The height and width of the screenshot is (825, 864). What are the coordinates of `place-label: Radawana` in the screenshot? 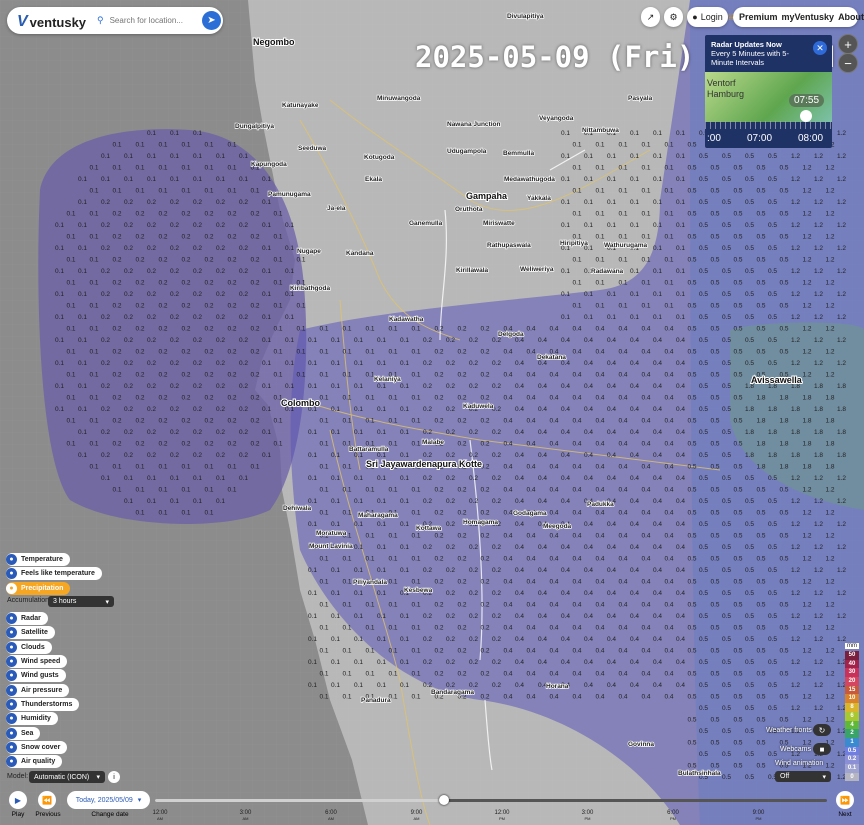 It's located at (607, 271).